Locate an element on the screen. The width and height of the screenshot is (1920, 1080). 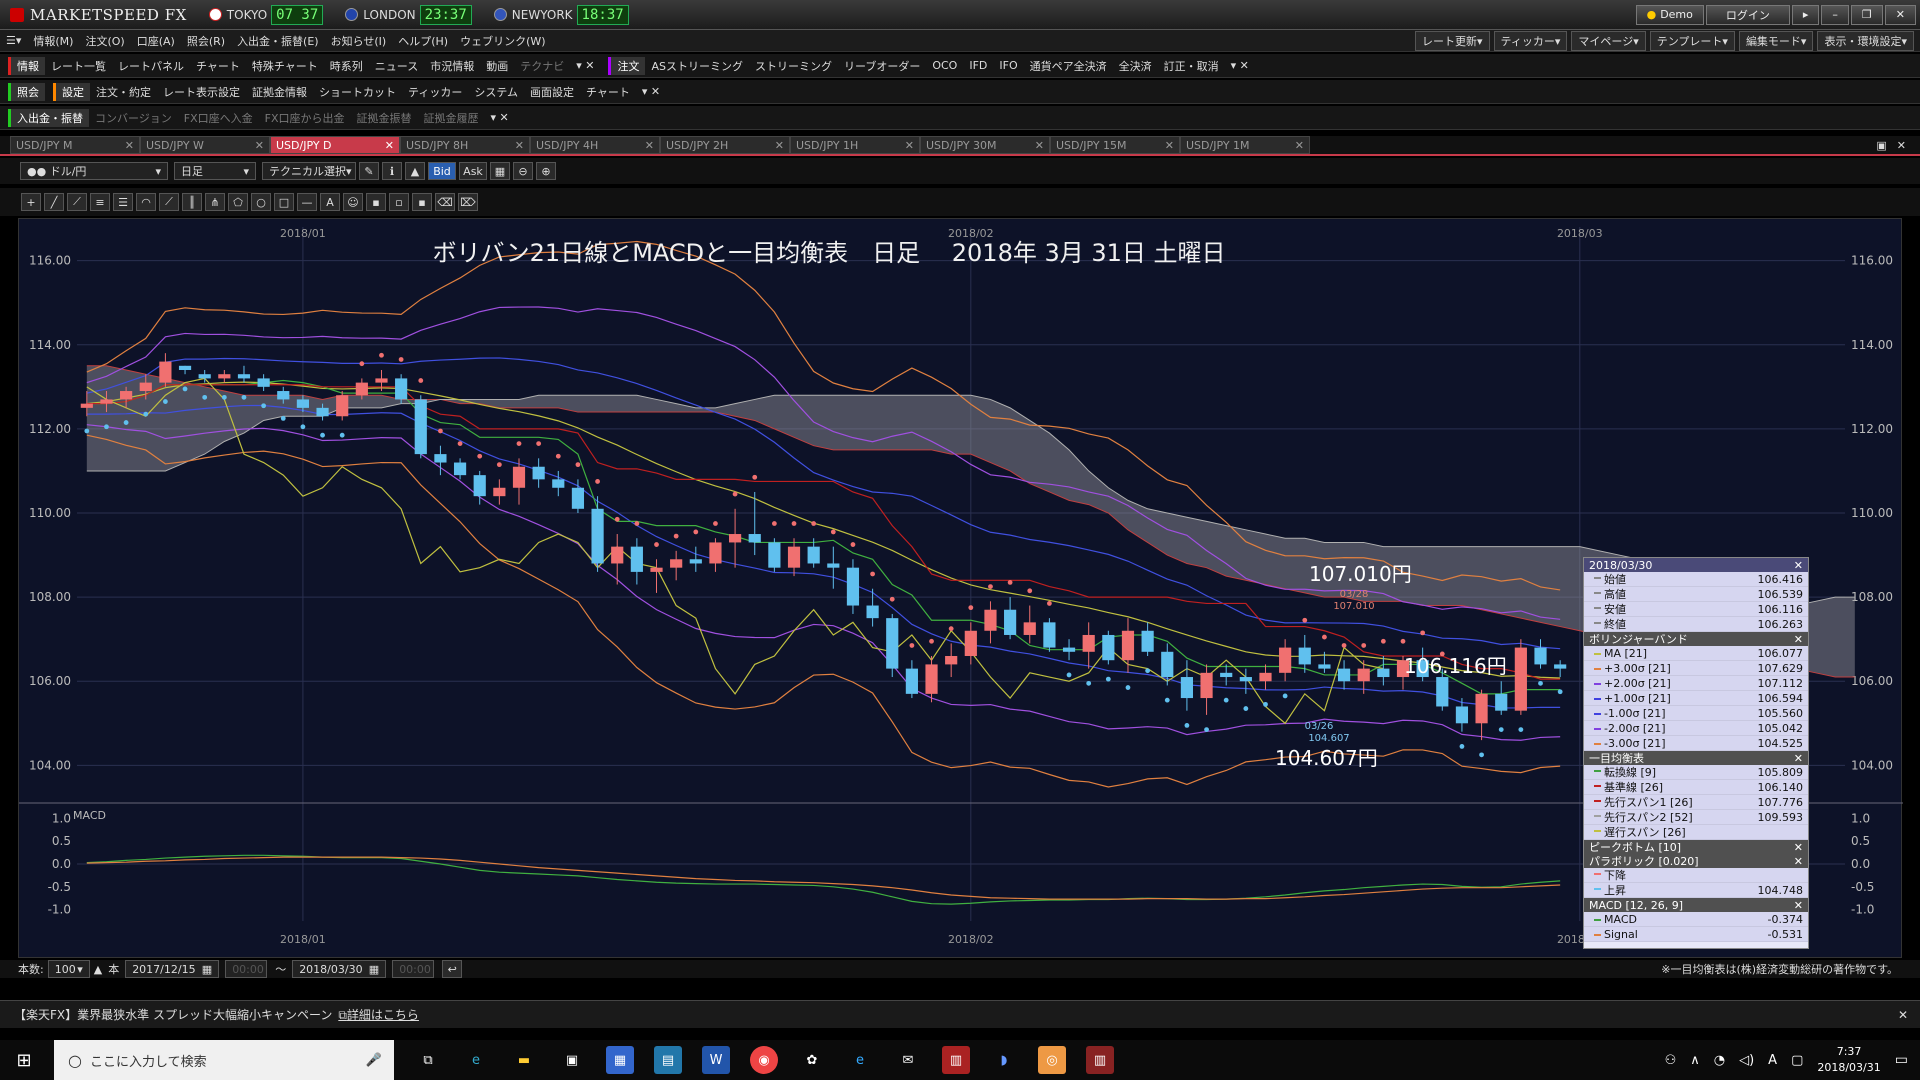
eraser-icon: ⌫ is located at coordinates (445, 202).